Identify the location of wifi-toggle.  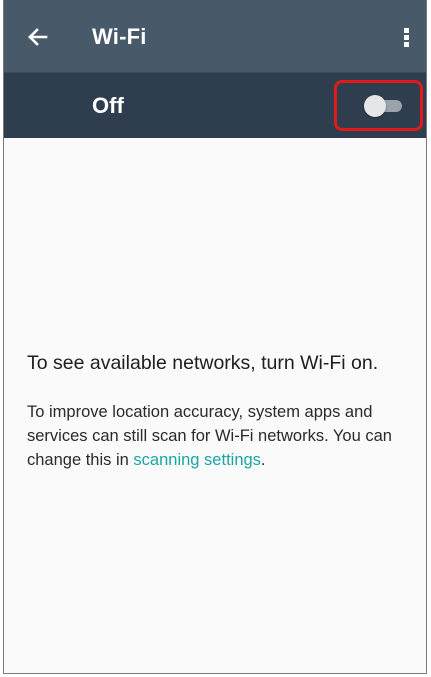
(384, 106).